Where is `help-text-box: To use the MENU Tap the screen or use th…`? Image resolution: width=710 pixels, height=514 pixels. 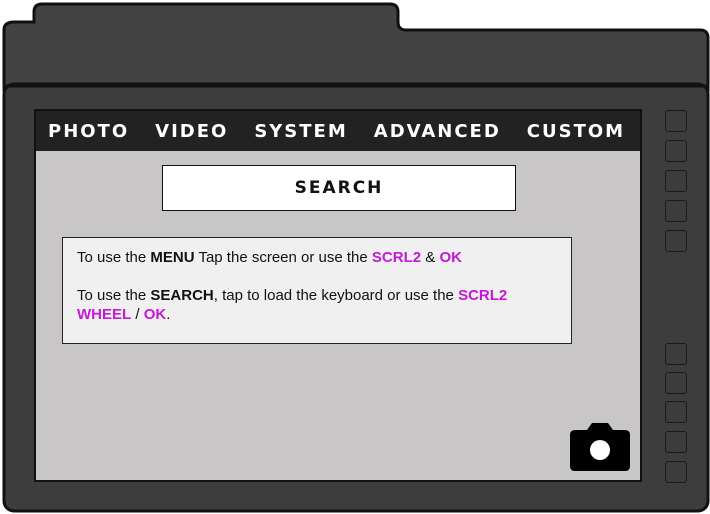 help-text-box: To use the MENU Tap the screen or use th… is located at coordinates (317, 290).